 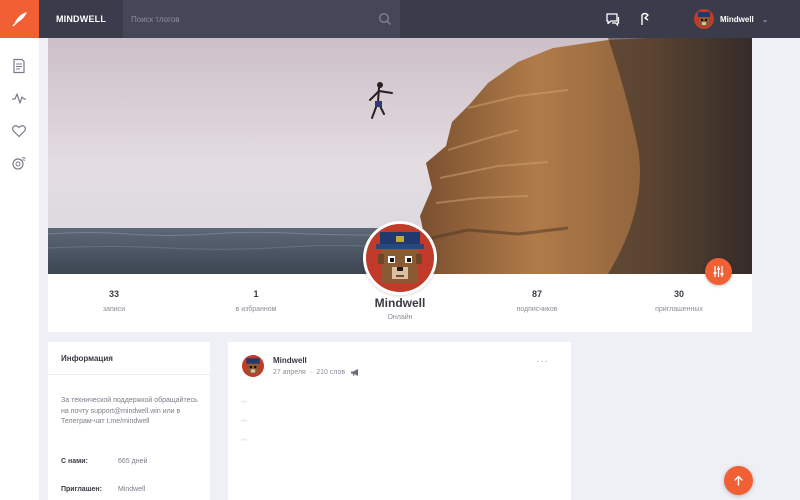 What do you see at coordinates (678, 294) in the screenshot?
I see `stat-value: 30` at bounding box center [678, 294].